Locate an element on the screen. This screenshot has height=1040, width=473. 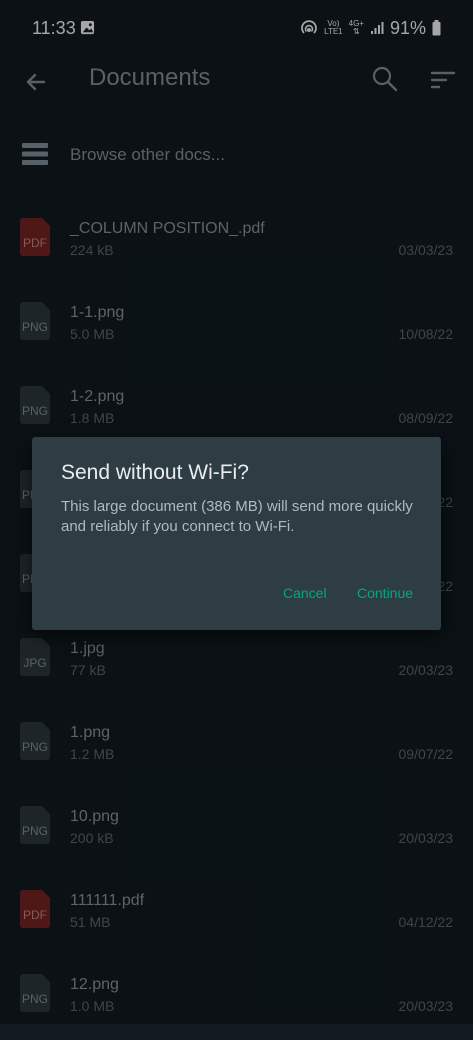
continue-button: Continue is located at coordinates (385, 593).